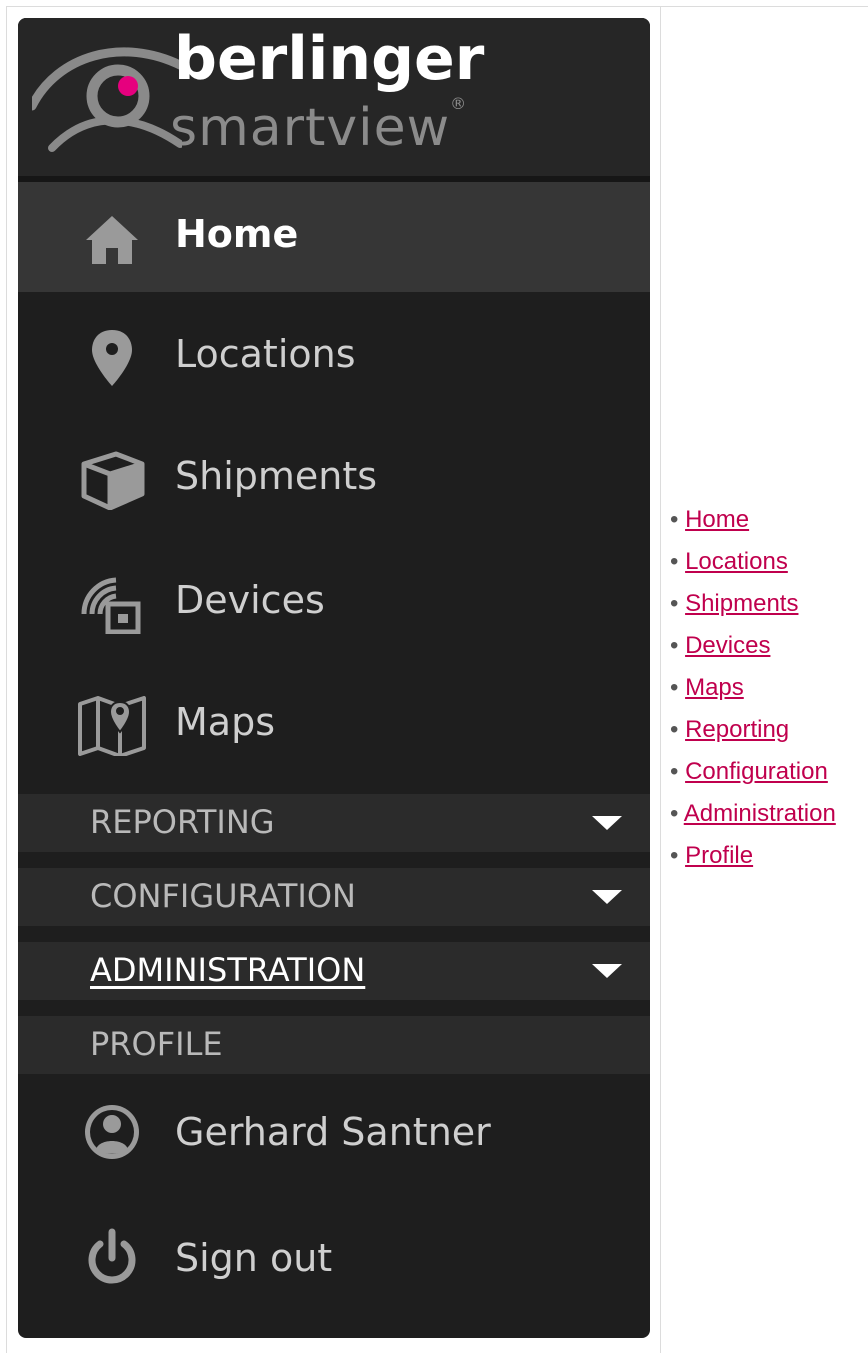  I want to click on list-item: • Profile, so click(753, 856).